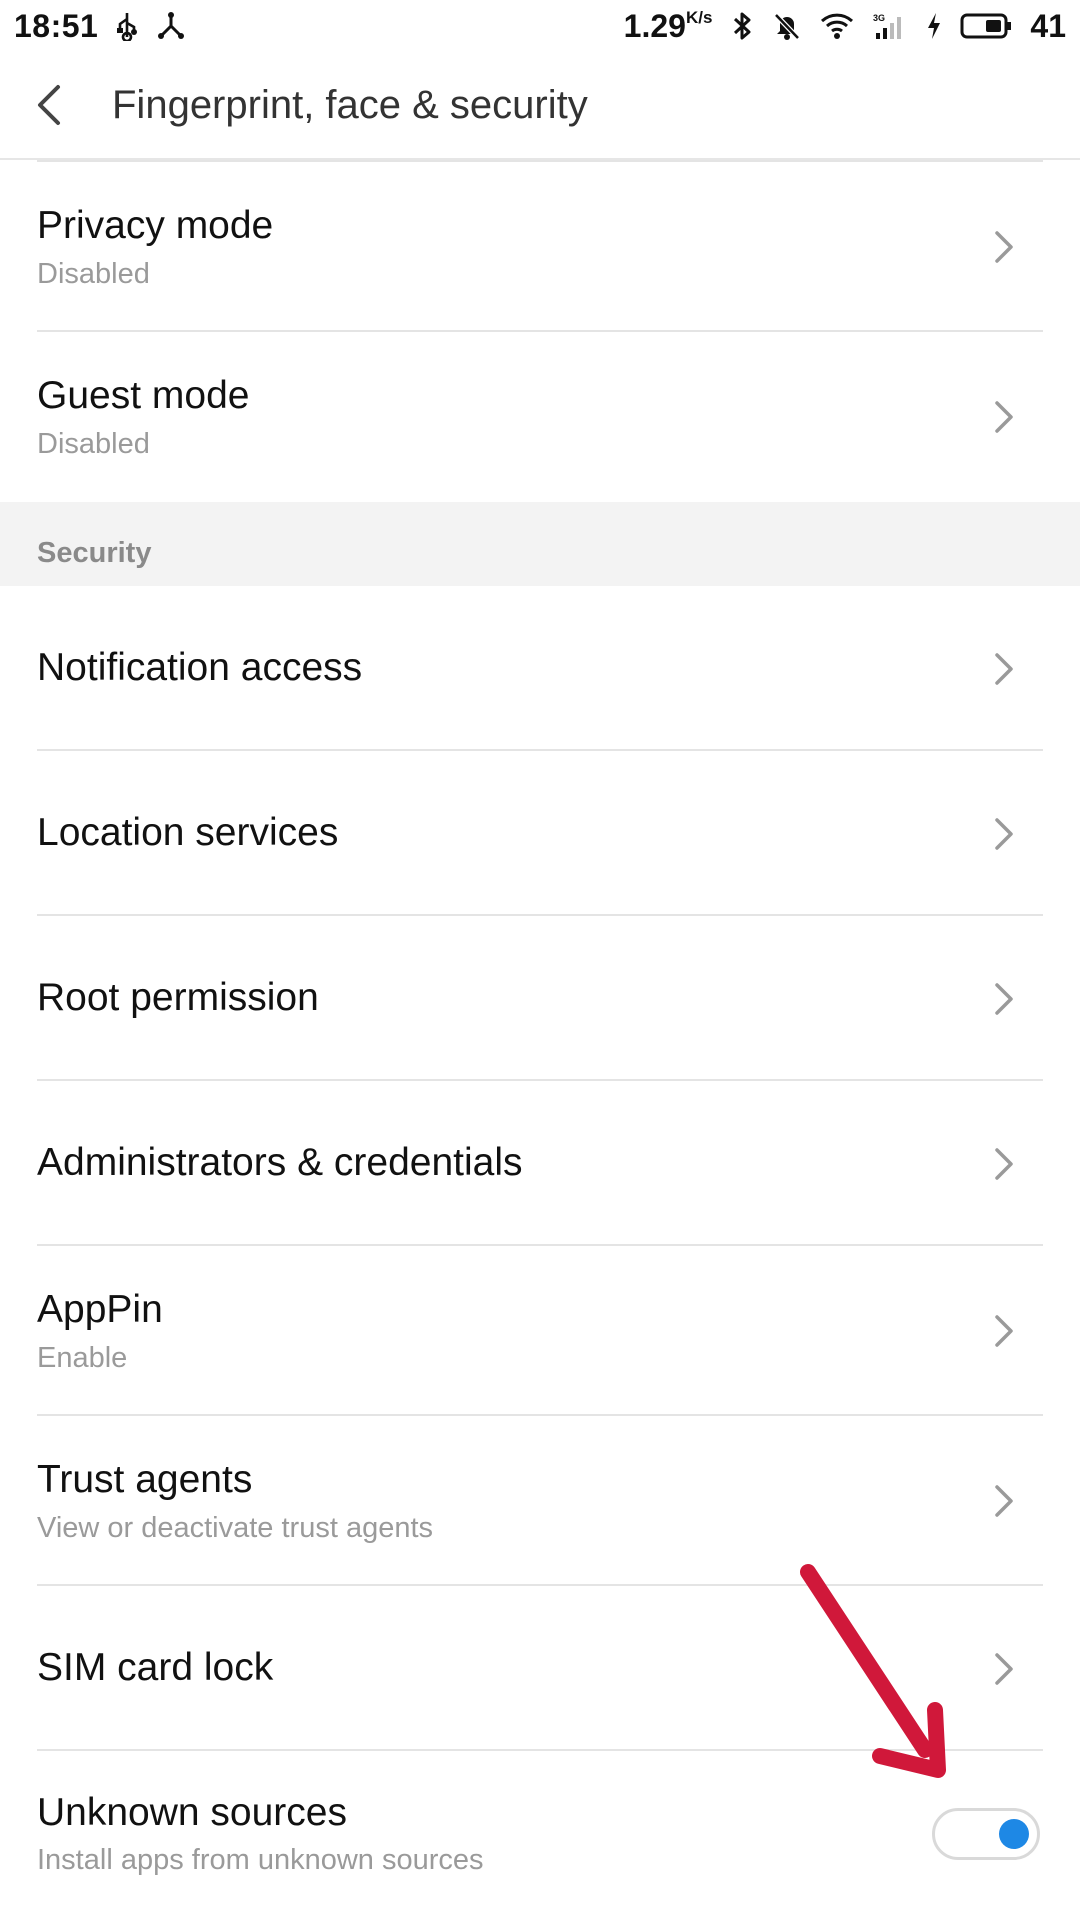  Describe the element at coordinates (540, 247) in the screenshot. I see `row-privacy-mode: Privacy mode Disabled` at that location.